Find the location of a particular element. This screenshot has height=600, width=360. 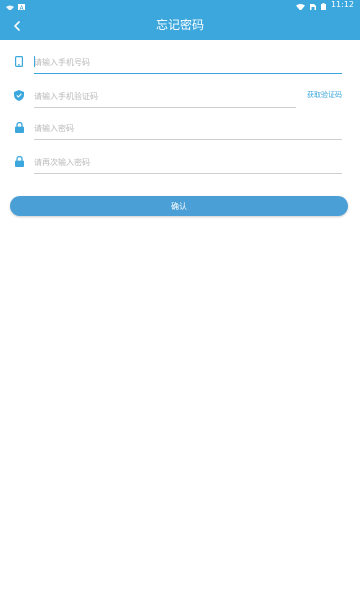

phone-input is located at coordinates (184, 62).